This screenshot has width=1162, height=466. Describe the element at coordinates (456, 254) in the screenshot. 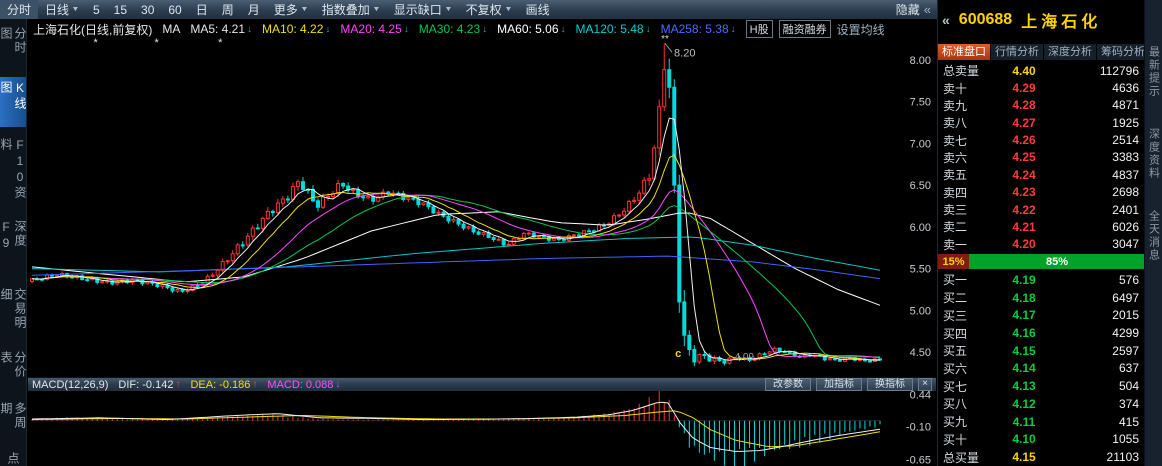

I see `ma120-line` at that location.